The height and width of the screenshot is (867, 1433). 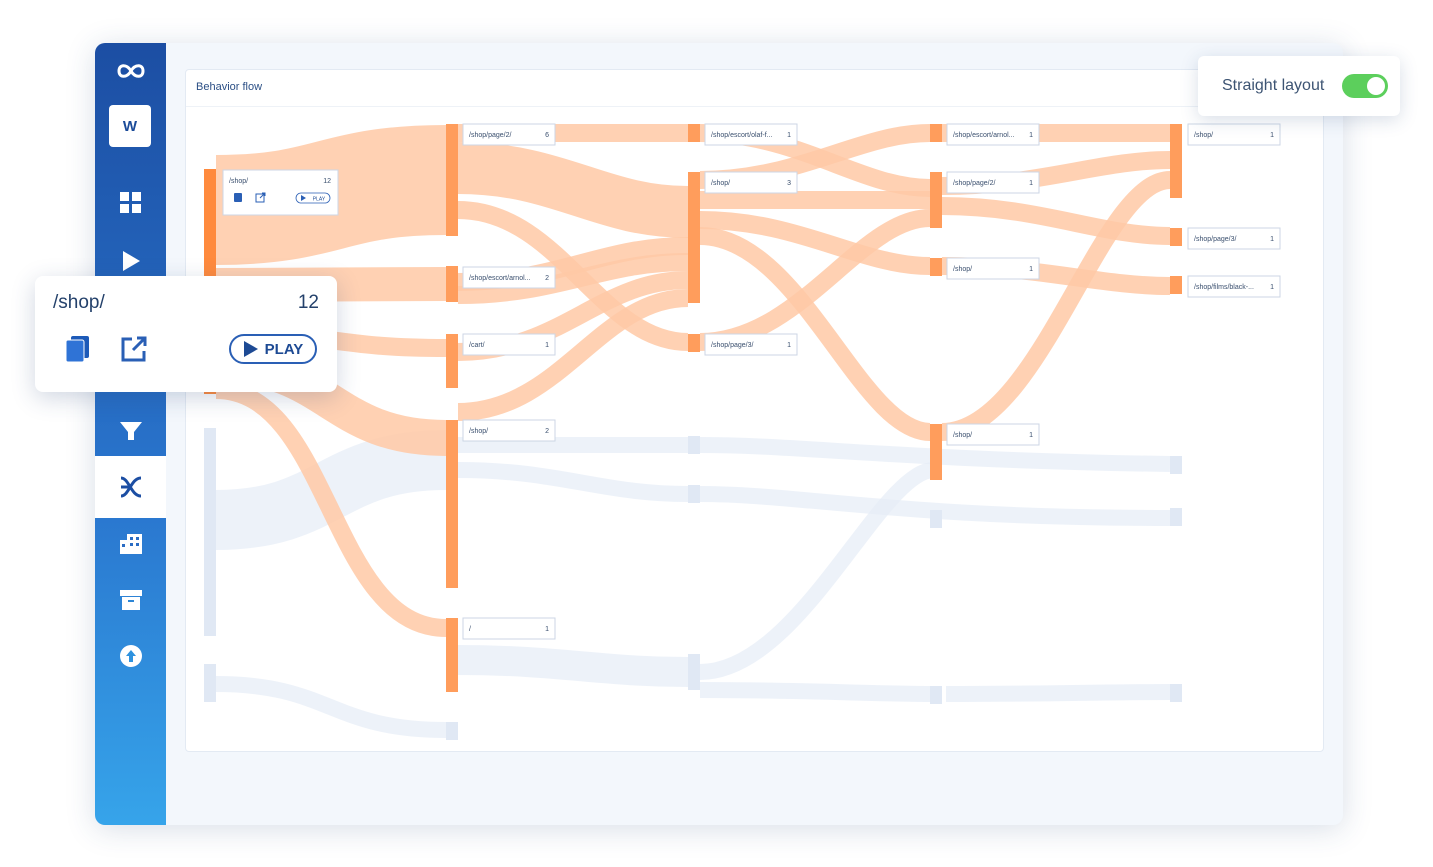 I want to click on straight-layout-label: Straight layout, so click(x=1273, y=85).